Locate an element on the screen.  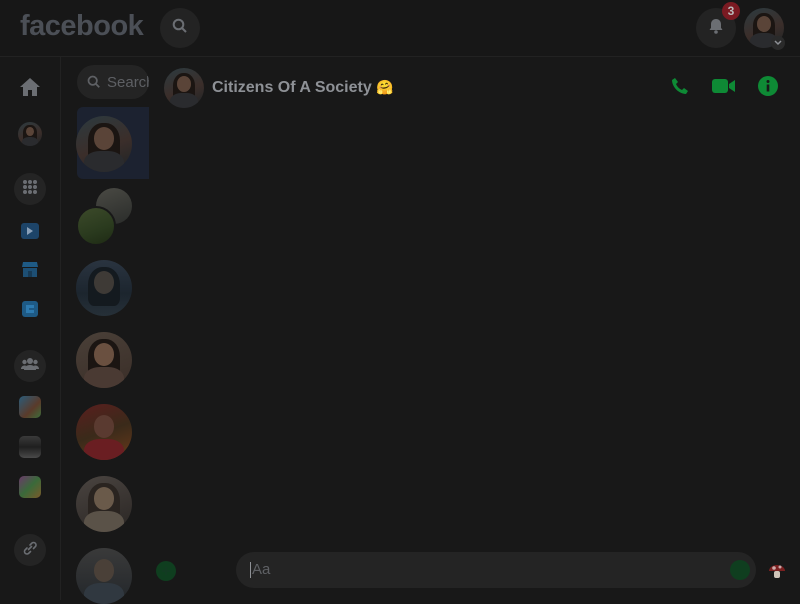
conversation-info-button is located at coordinates (768, 88).